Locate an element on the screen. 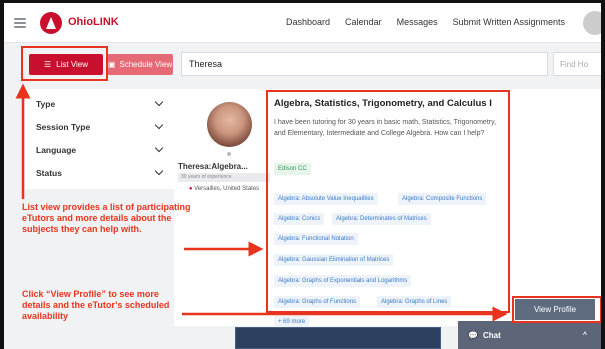 This screenshot has height=349, width=605. bottom-panel is located at coordinates (338, 338).